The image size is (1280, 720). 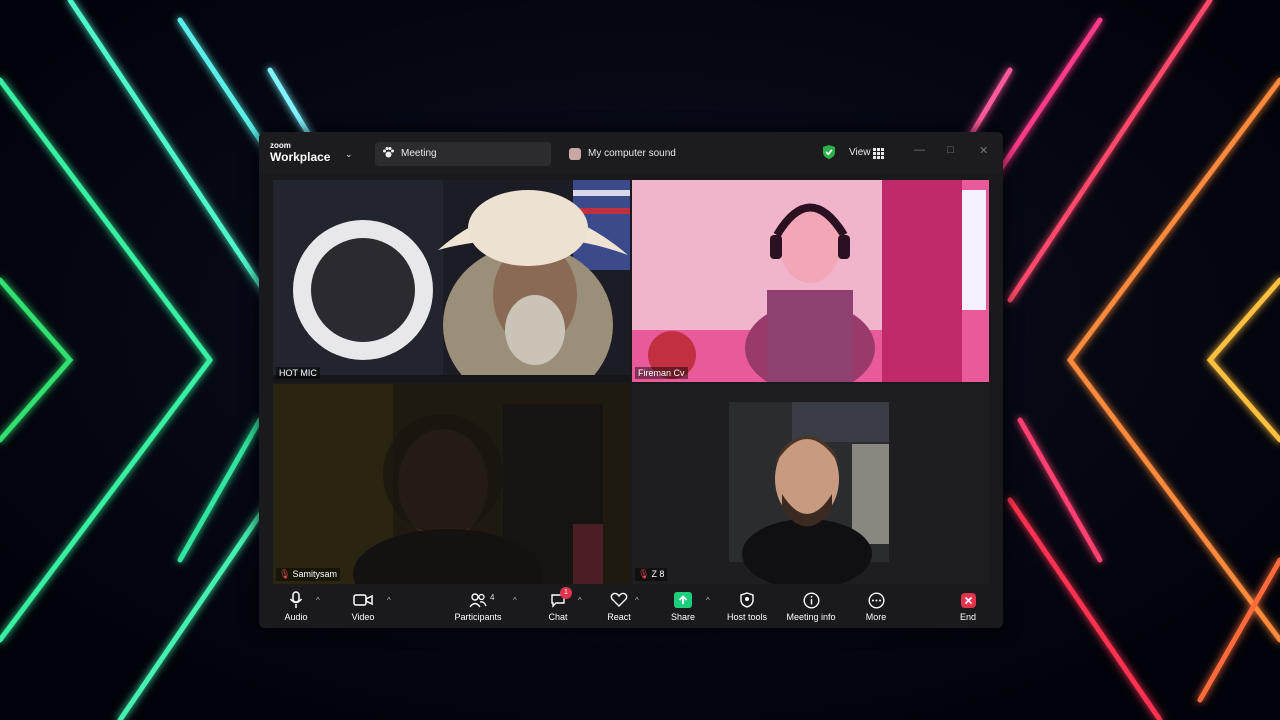 What do you see at coordinates (318, 600) in the screenshot?
I see `audio-options-caret: ^` at bounding box center [318, 600].